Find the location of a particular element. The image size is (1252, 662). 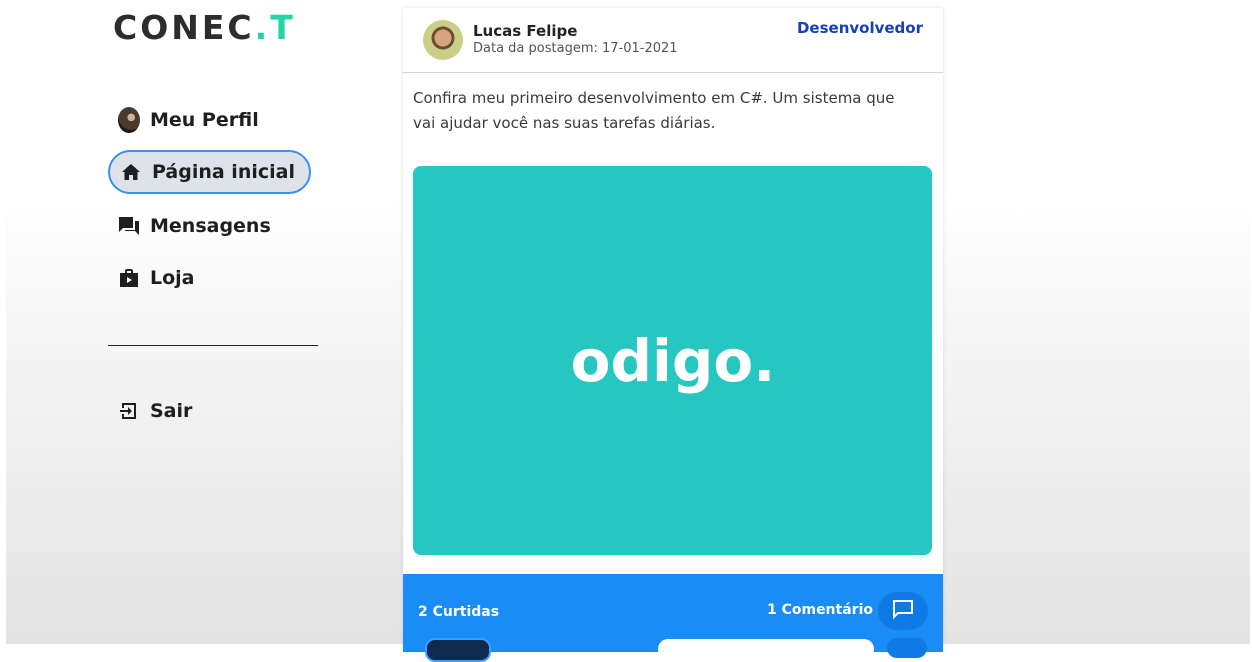

comments-count: 1 Comentário is located at coordinates (819, 610).